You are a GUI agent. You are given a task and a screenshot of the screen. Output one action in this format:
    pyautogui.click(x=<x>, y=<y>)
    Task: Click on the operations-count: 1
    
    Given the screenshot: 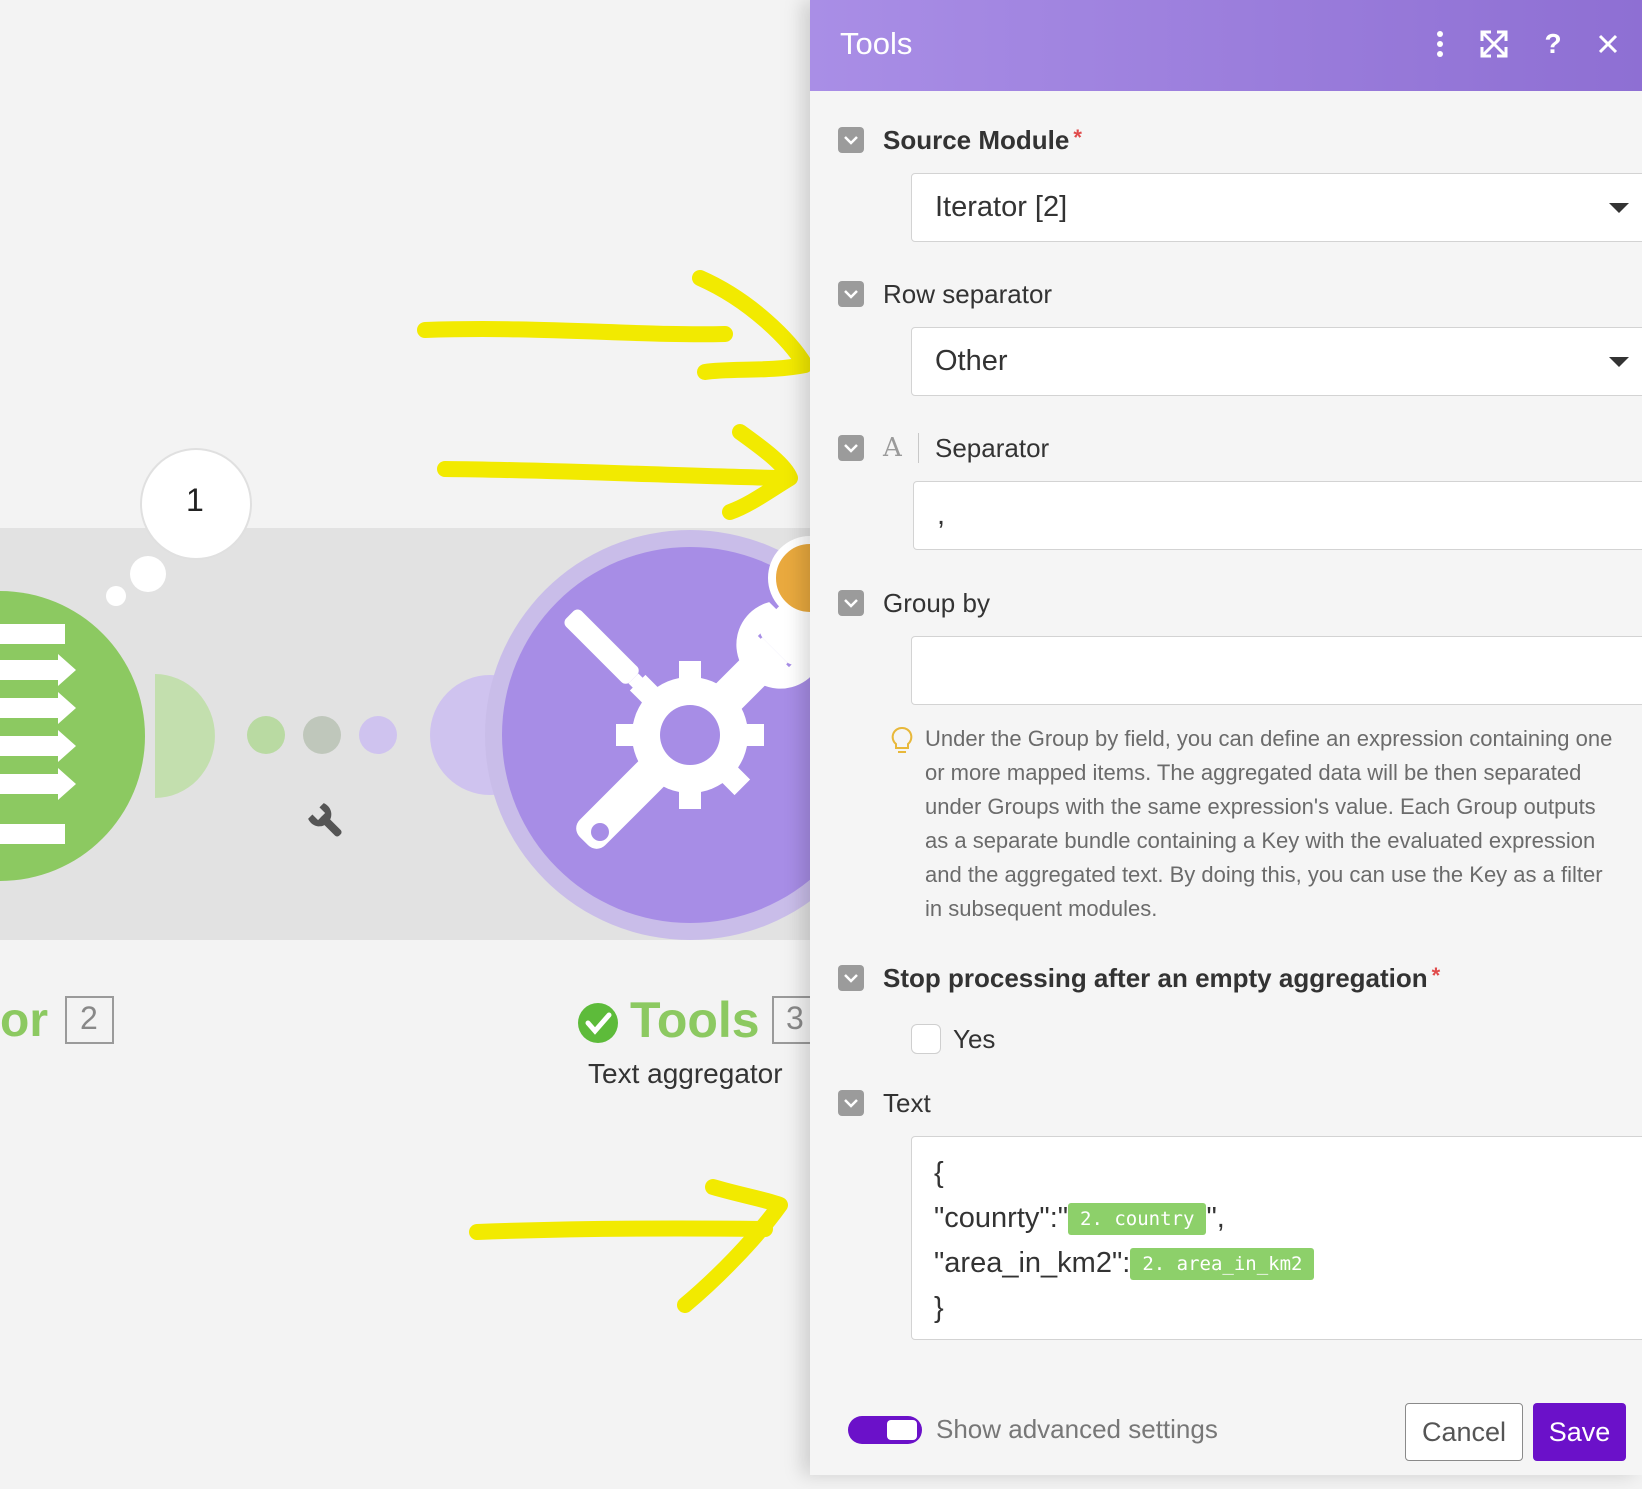 What is the action you would take?
    pyautogui.click(x=195, y=500)
    